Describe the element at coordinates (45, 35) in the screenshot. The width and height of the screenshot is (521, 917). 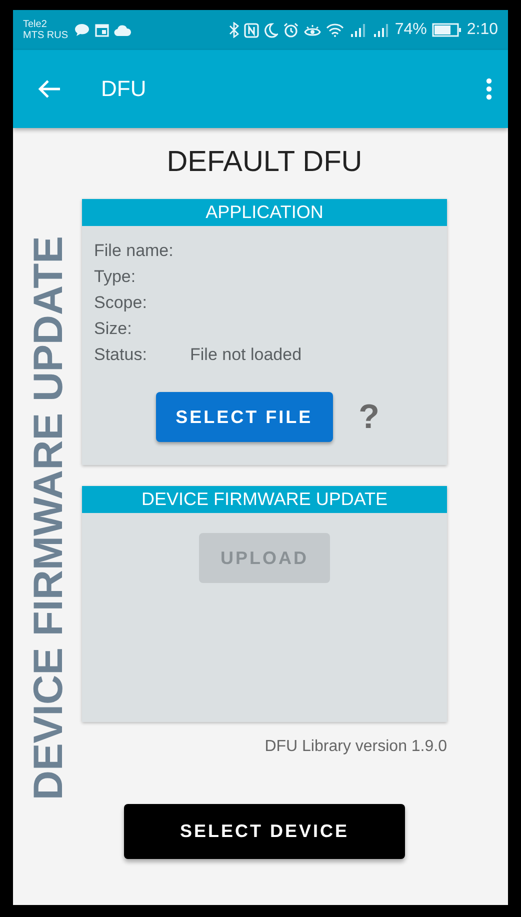
I see `carrier-name: MTS RUS` at that location.